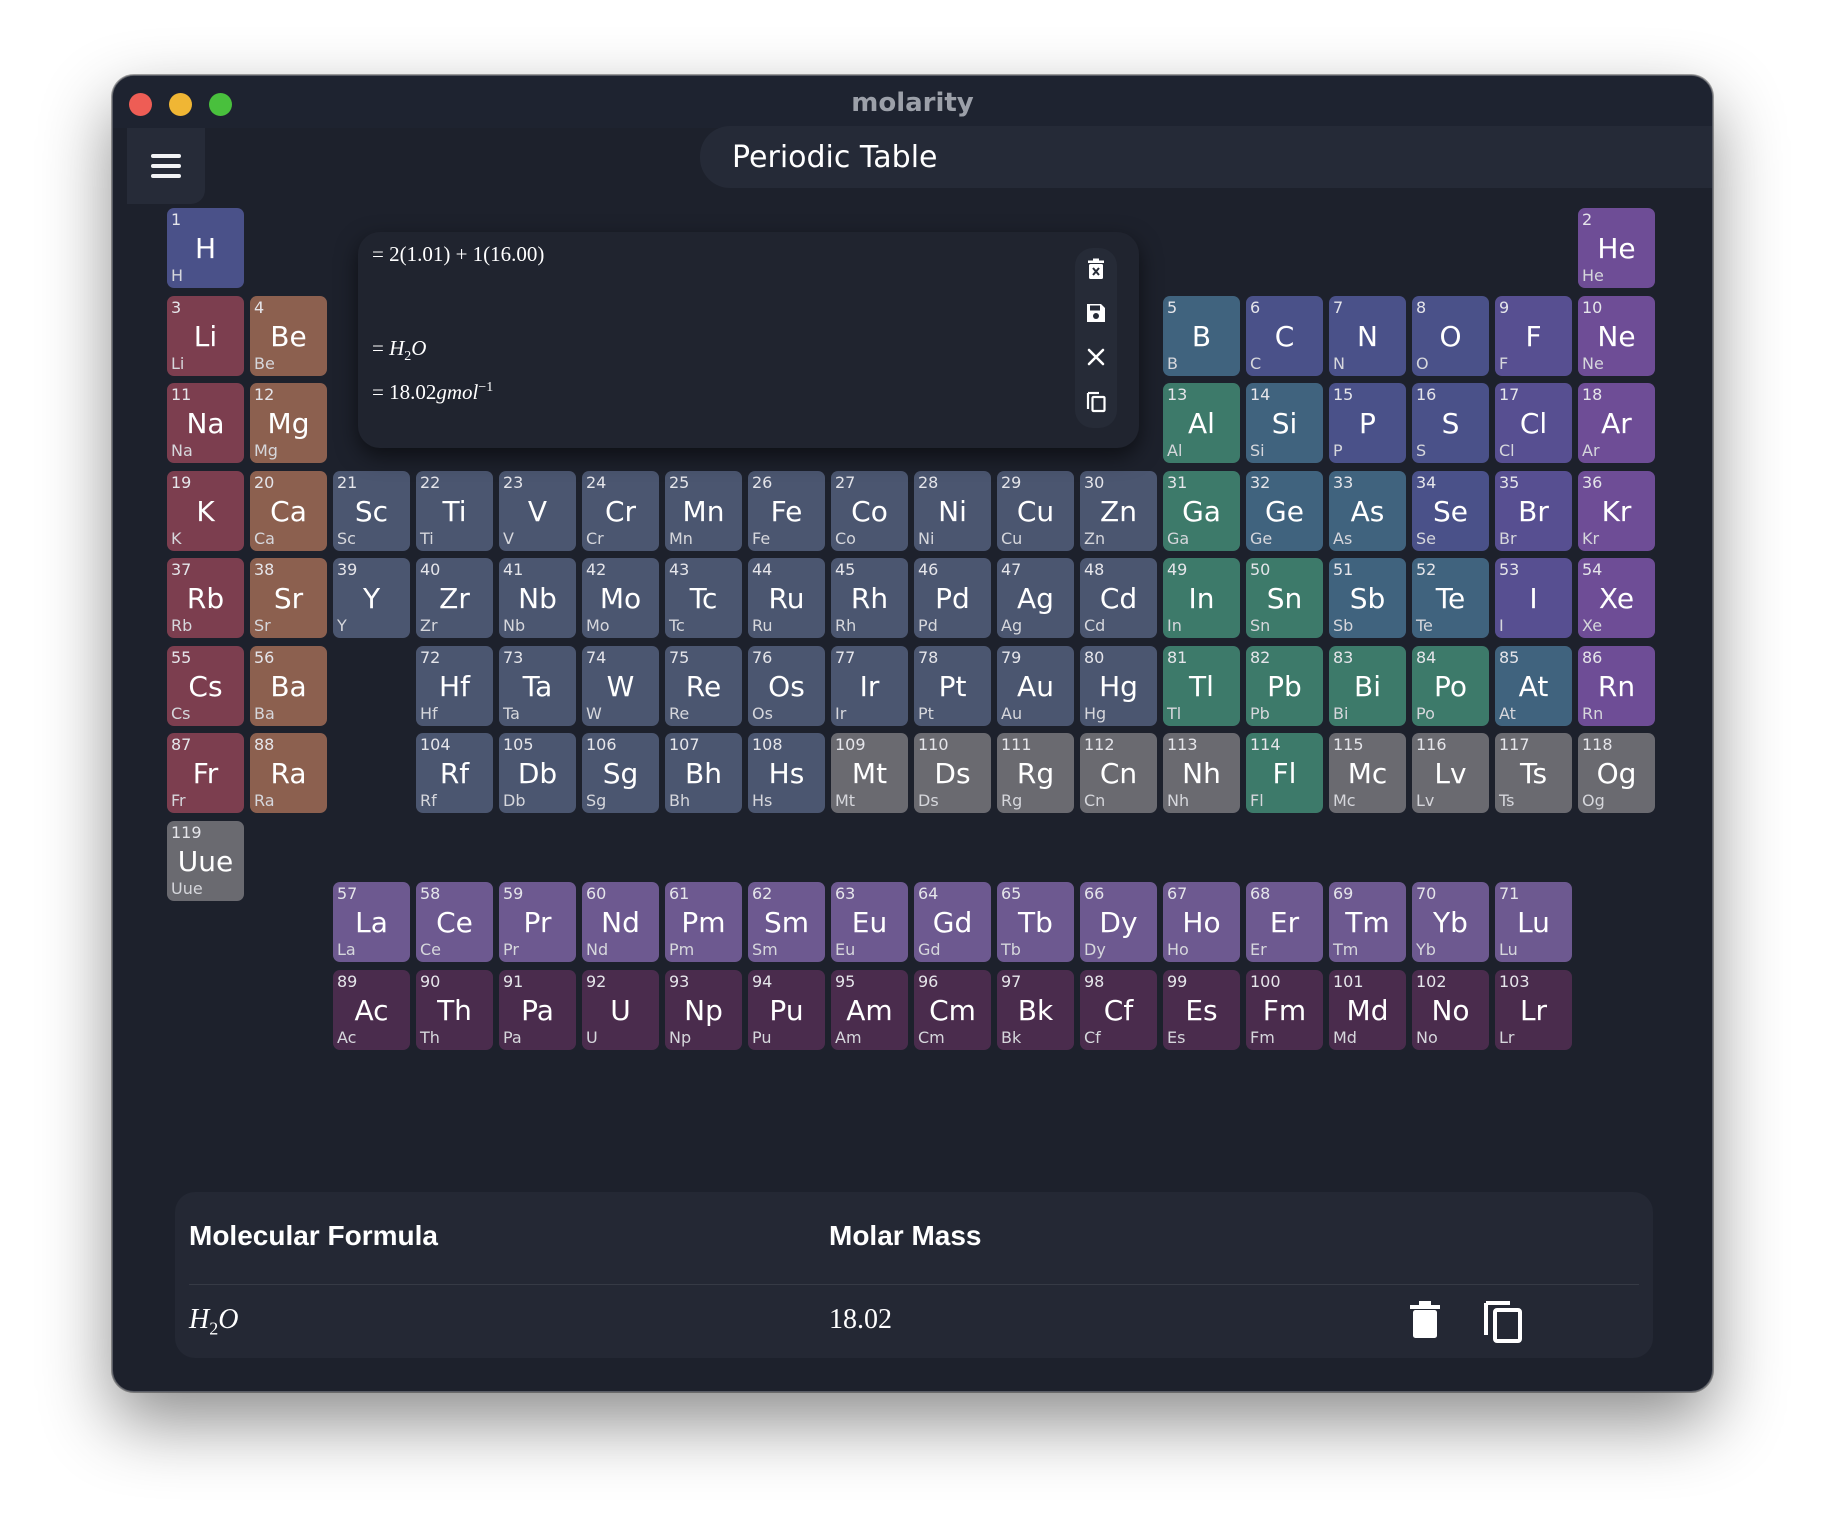 Image resolution: width=1824 pixels, height=1540 pixels. Describe the element at coordinates (454, 1009) in the screenshot. I see `element-tile-th: 90 Th Th` at that location.